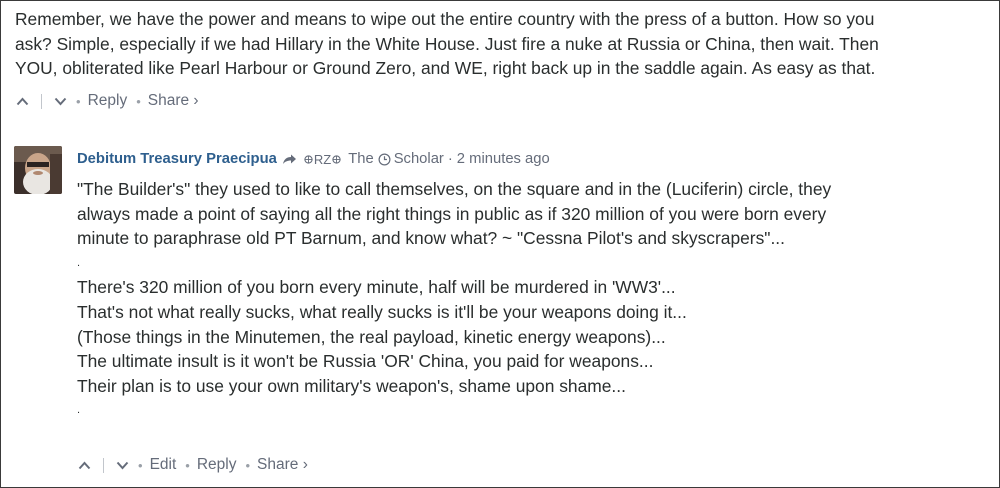  I want to click on in-reply-to-prefix: The, so click(361, 159).